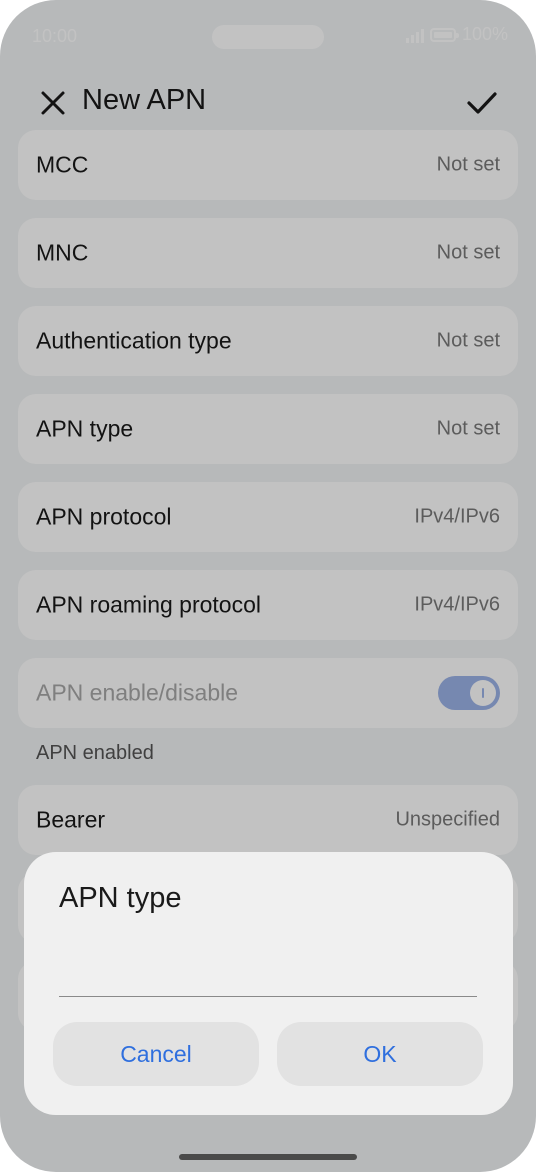 The height and width of the screenshot is (1172, 536). I want to click on apn-type-input, so click(268, 974).